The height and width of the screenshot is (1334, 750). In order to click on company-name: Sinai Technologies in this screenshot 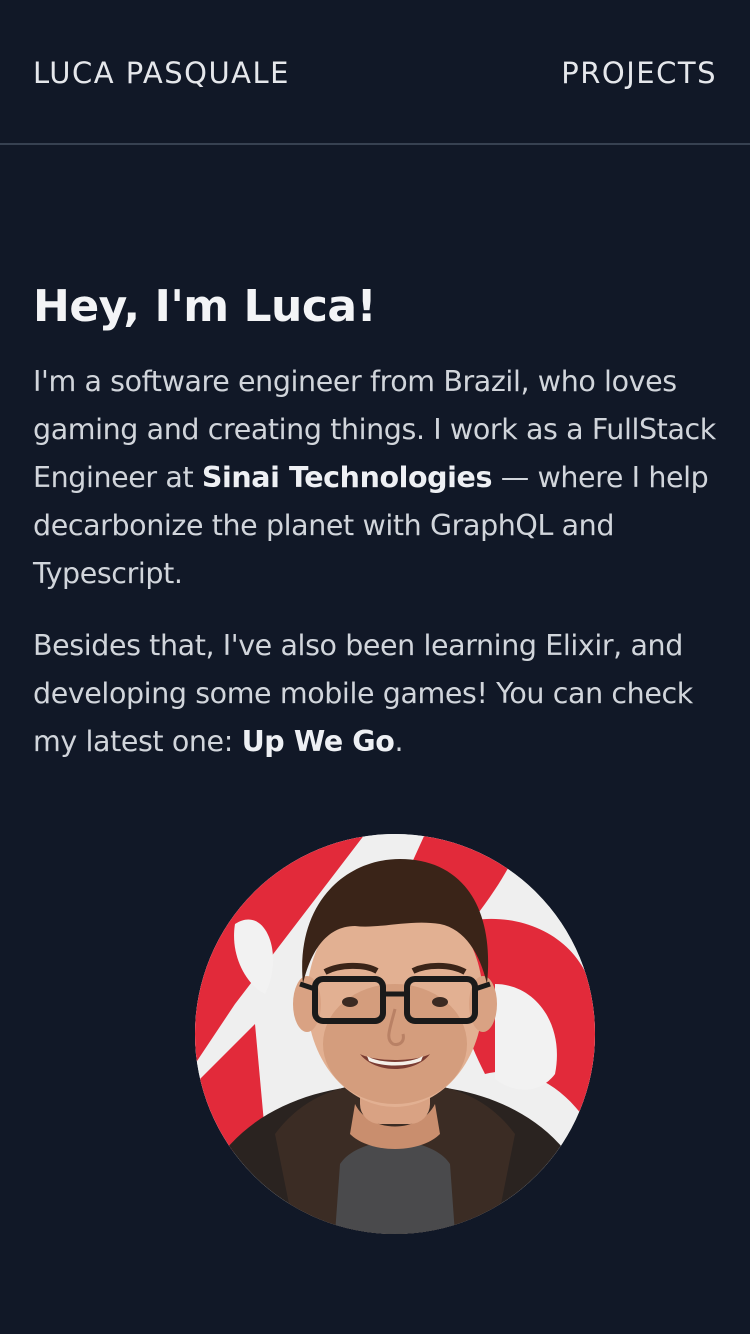, I will do `click(347, 477)`.